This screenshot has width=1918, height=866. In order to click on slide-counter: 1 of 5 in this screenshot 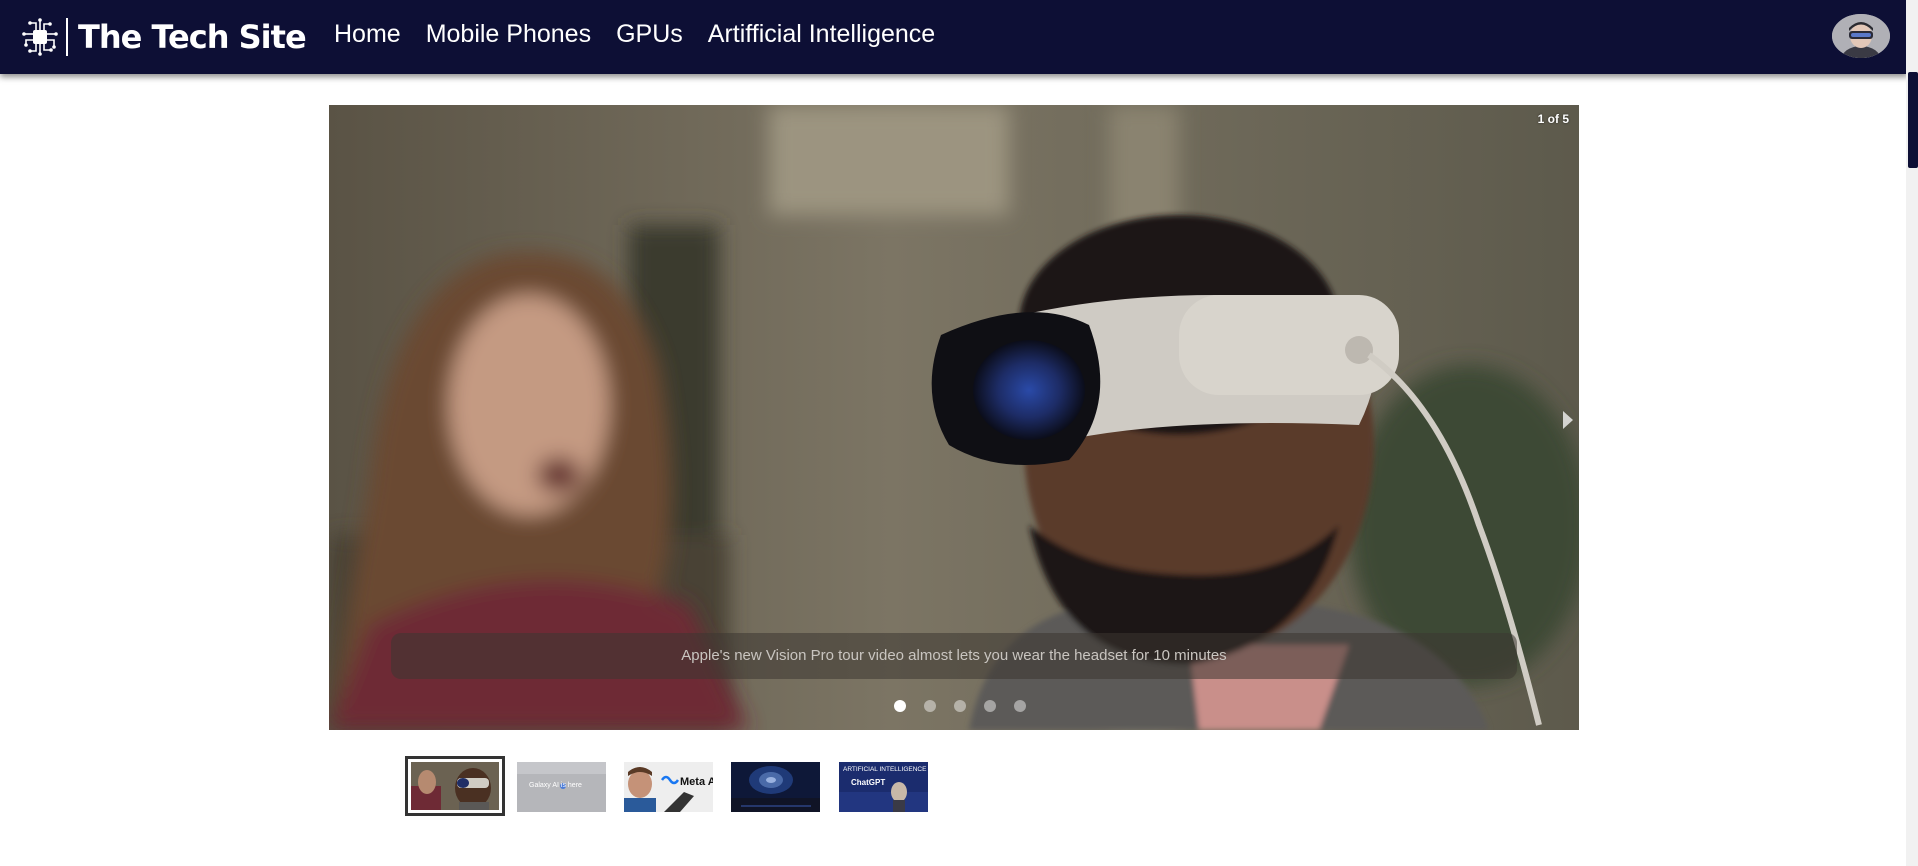, I will do `click(1553, 119)`.